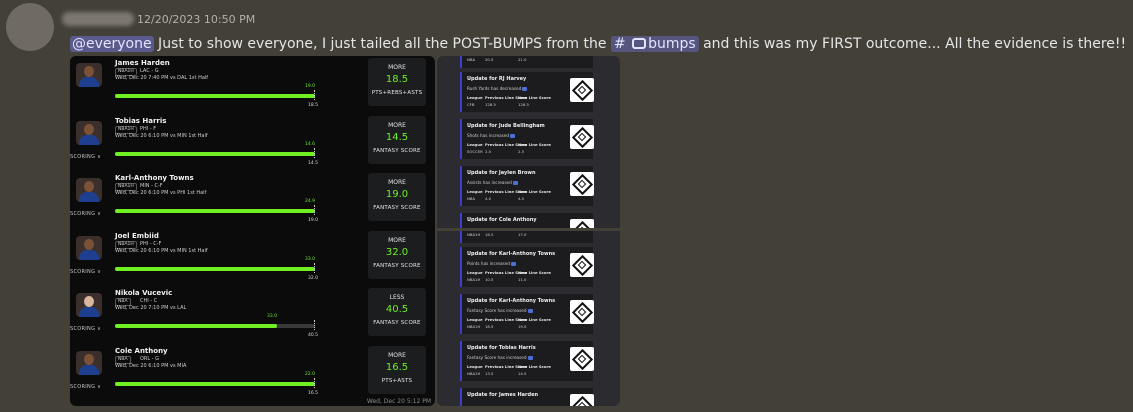 The width and height of the screenshot is (1133, 412). I want to click on pick-card: MORE 16.5 PTS+ASTS, so click(397, 369).